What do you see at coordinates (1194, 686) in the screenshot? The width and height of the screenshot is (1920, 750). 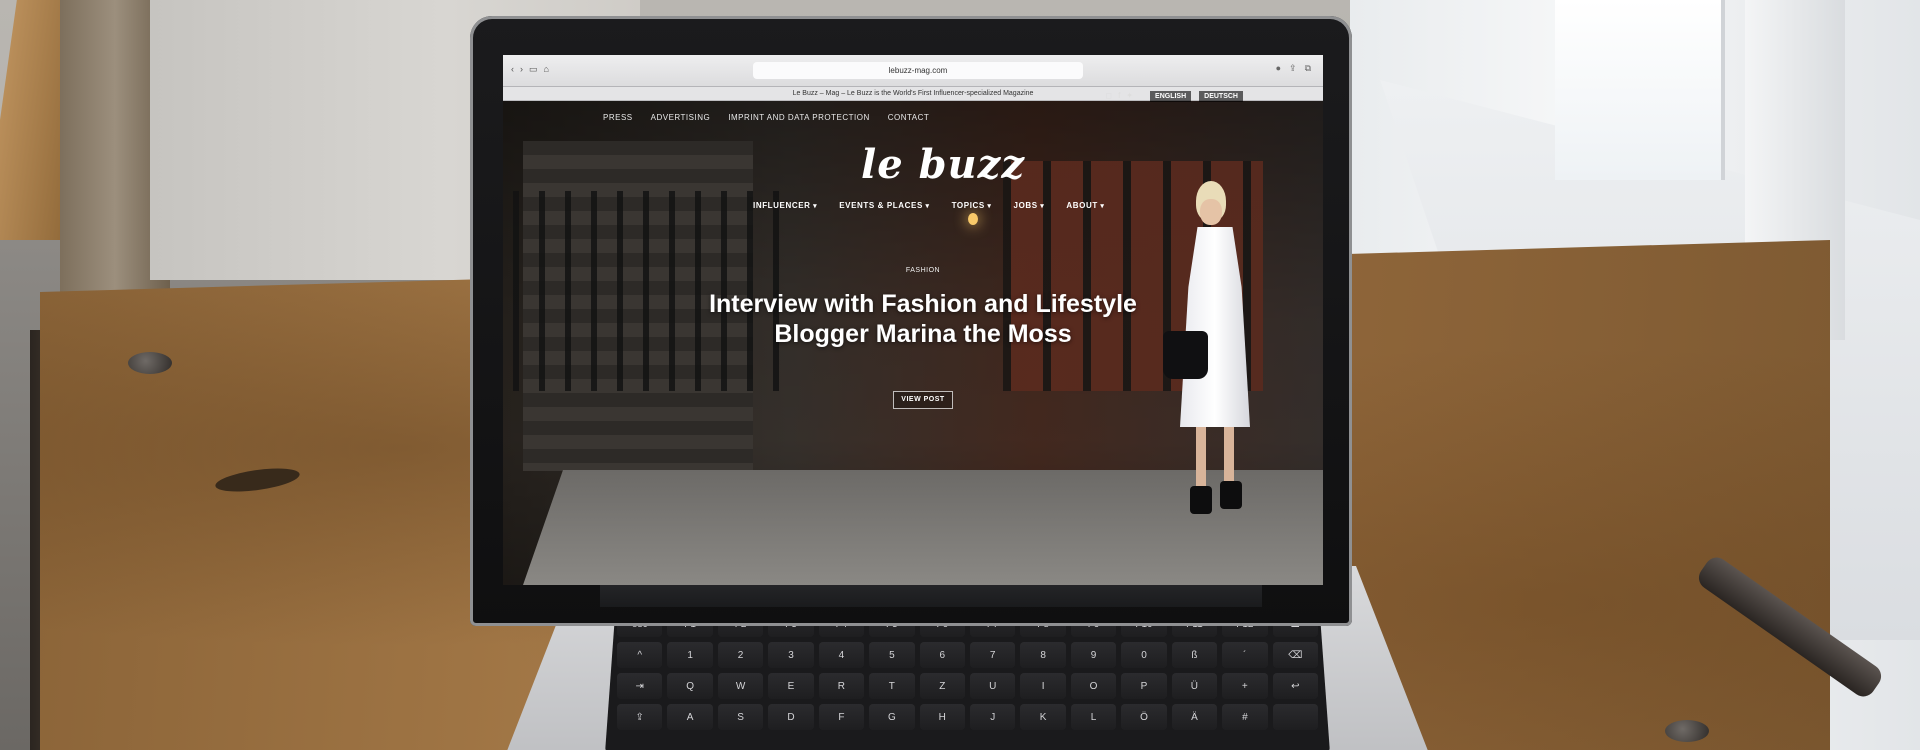 I see `keyboard-key: Ü` at bounding box center [1194, 686].